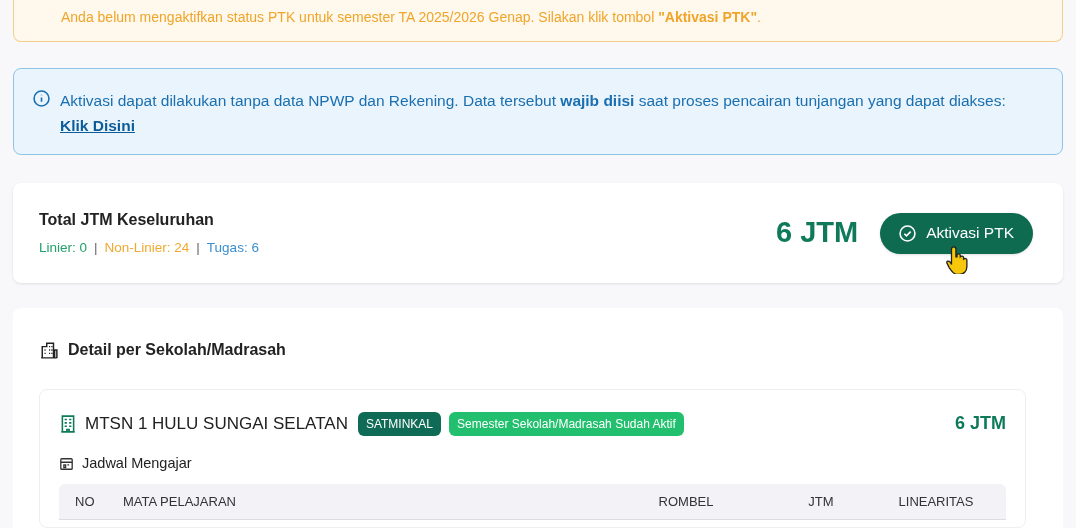 The width and height of the screenshot is (1076, 528). What do you see at coordinates (980, 423) in the screenshot?
I see `school-total-jtm: 6 JTM` at bounding box center [980, 423].